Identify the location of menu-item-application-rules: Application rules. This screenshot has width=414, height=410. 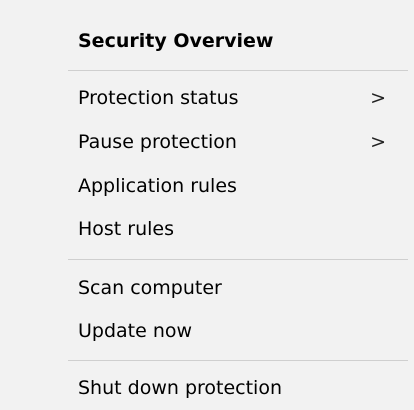
(207, 186).